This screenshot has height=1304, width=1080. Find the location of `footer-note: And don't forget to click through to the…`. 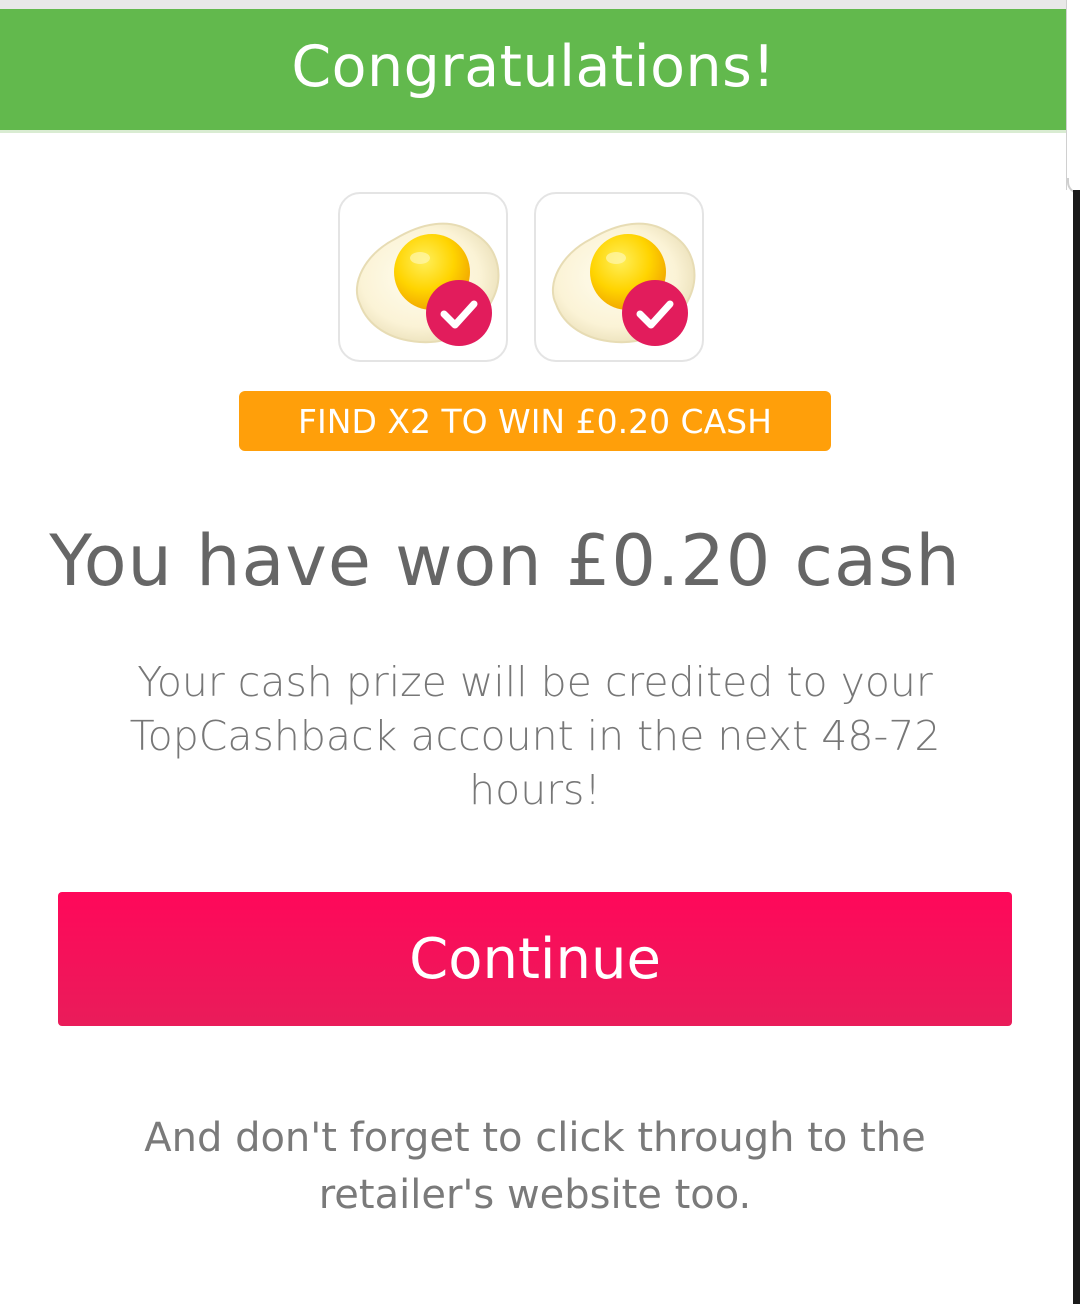

footer-note: And don't forget to click through to the… is located at coordinates (535, 1166).